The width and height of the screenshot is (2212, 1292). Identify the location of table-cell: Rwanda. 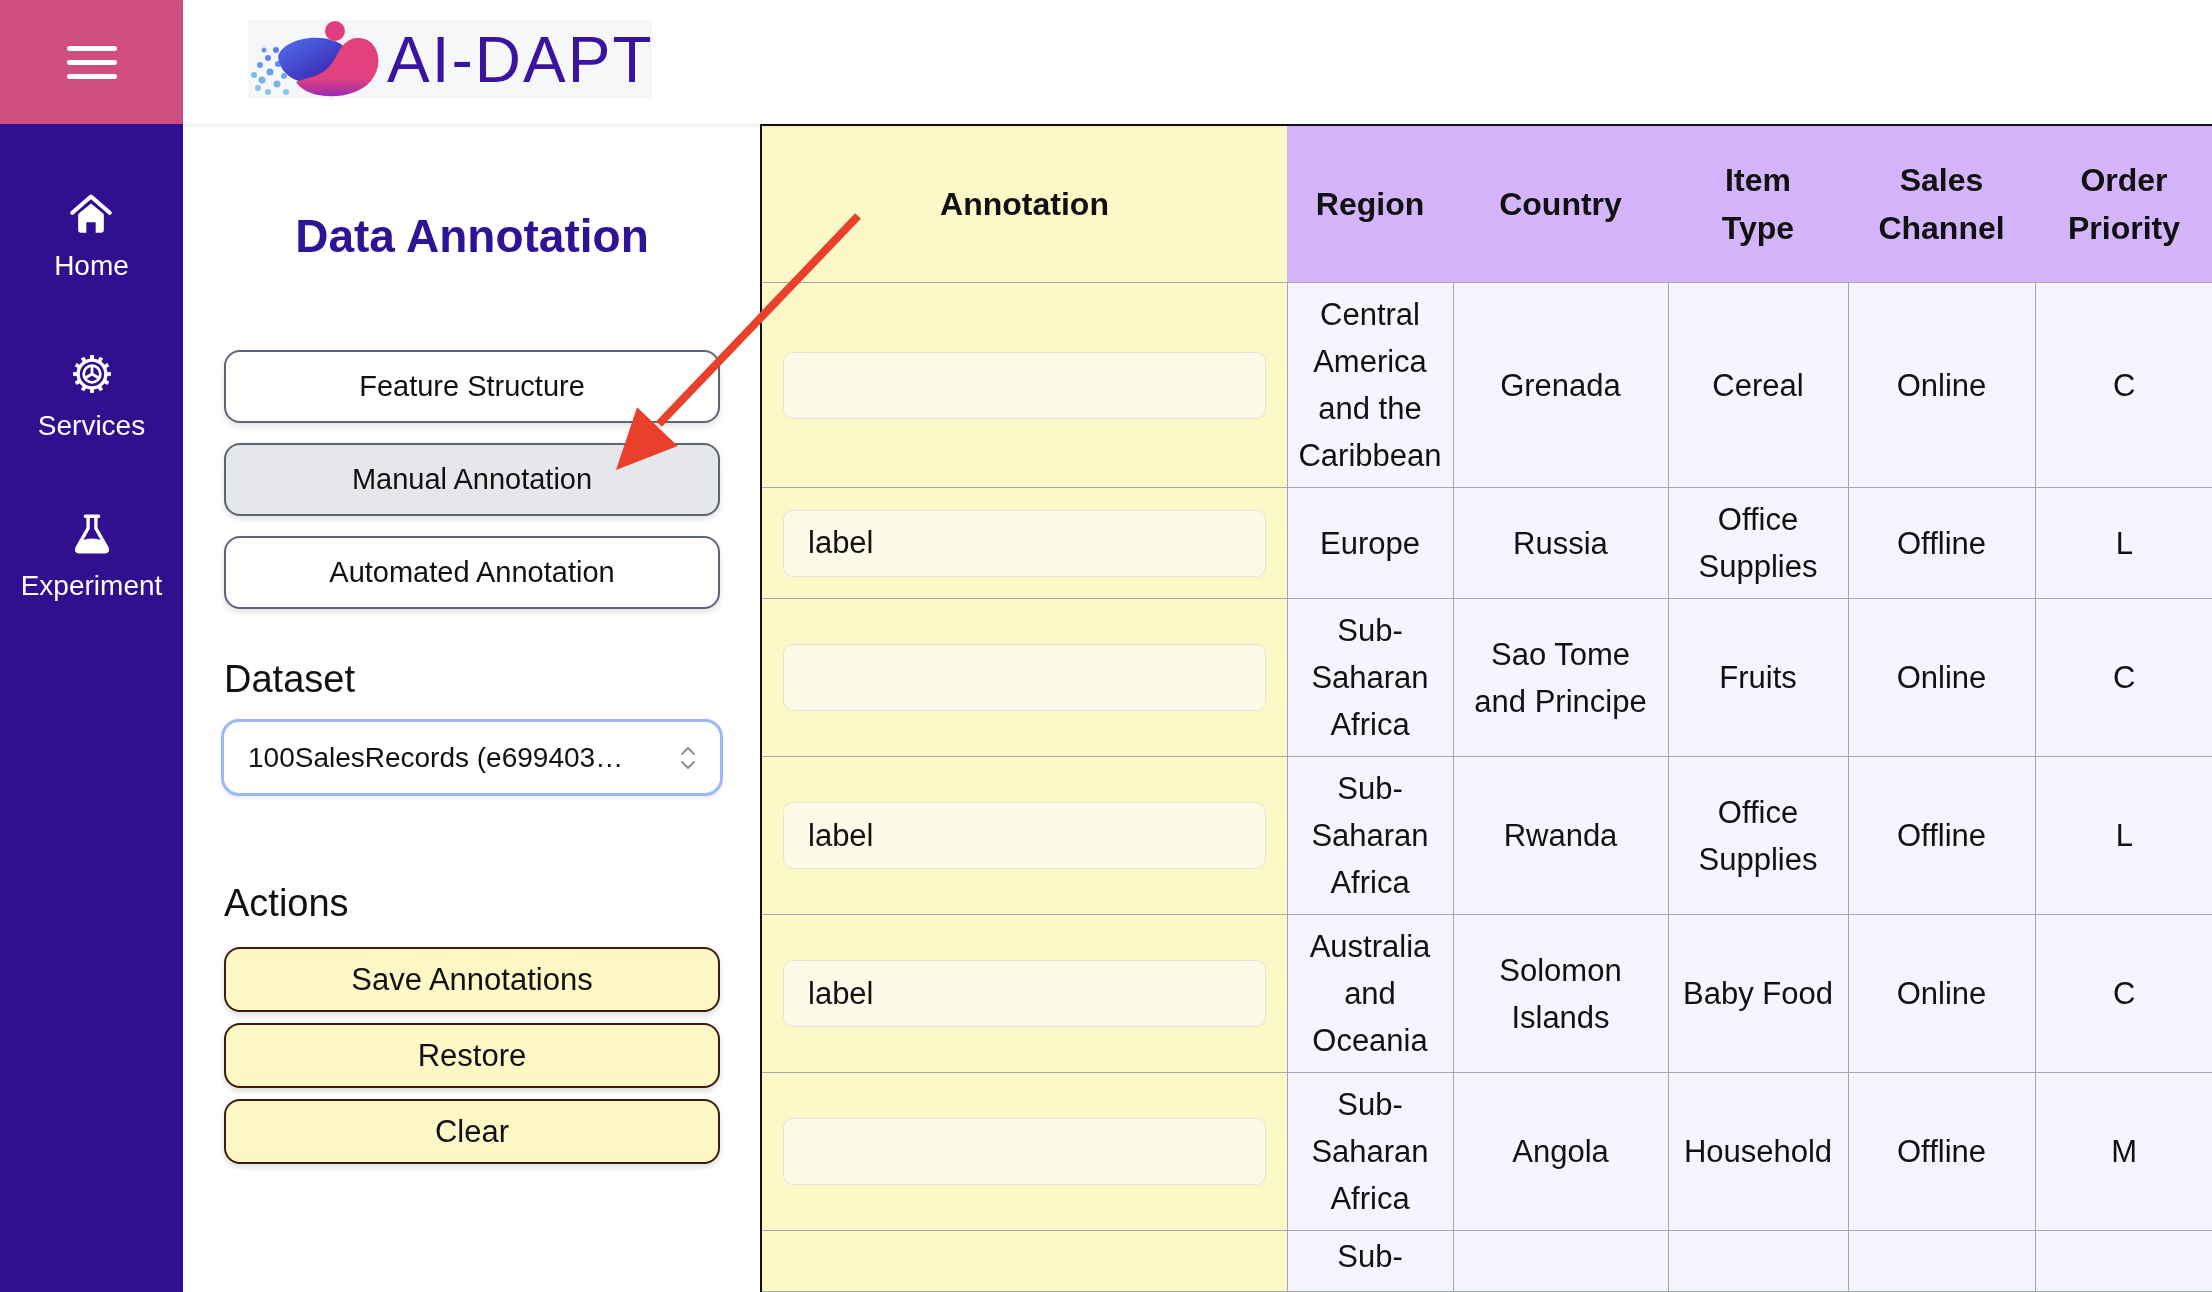
(1560, 835).